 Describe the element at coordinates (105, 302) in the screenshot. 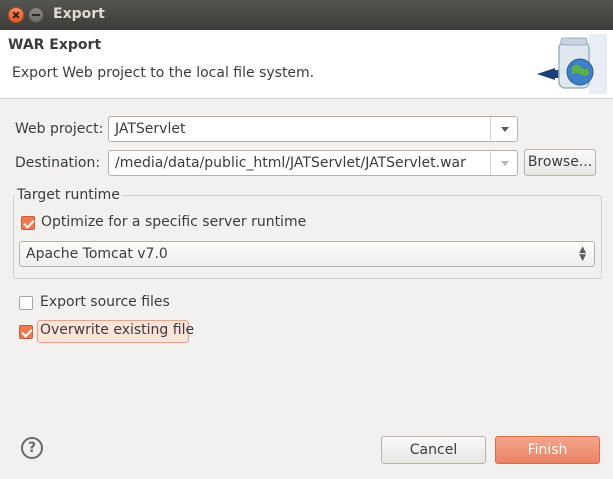

I see `export-source-label: Export source files` at that location.